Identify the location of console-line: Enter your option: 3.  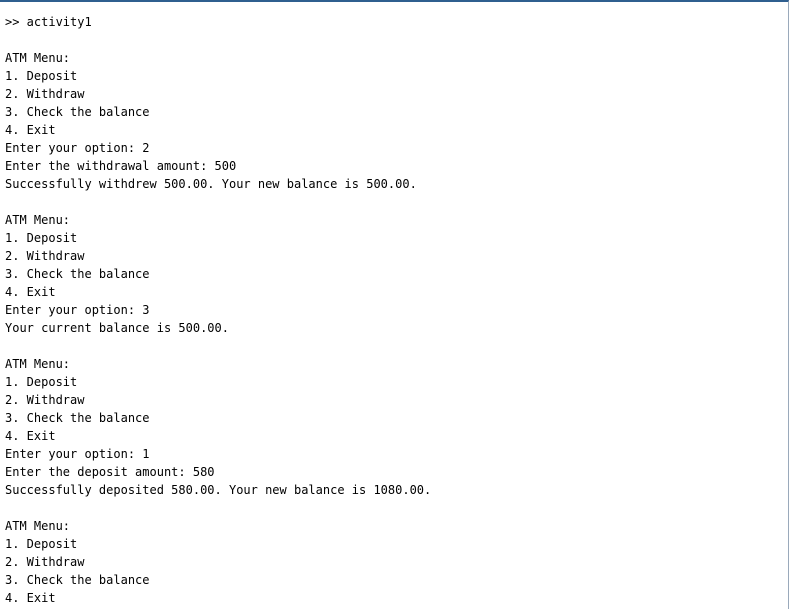
(77, 310).